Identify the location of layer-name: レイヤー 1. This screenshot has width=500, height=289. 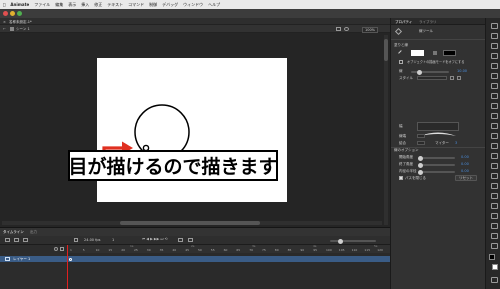
(21, 259).